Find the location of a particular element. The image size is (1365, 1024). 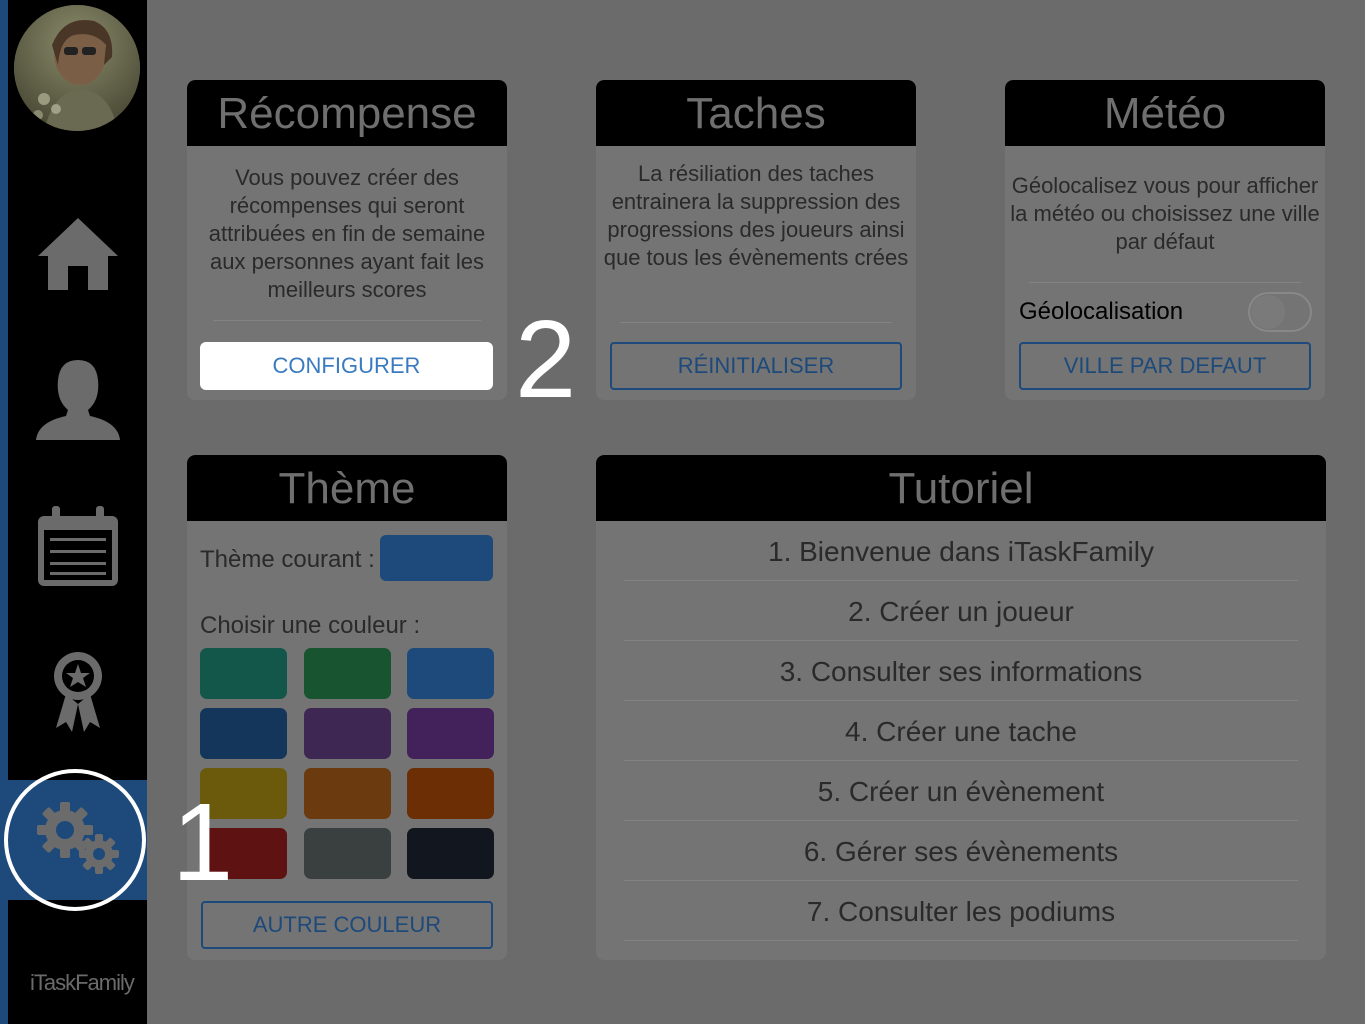

user-icon is located at coordinates (77, 400).